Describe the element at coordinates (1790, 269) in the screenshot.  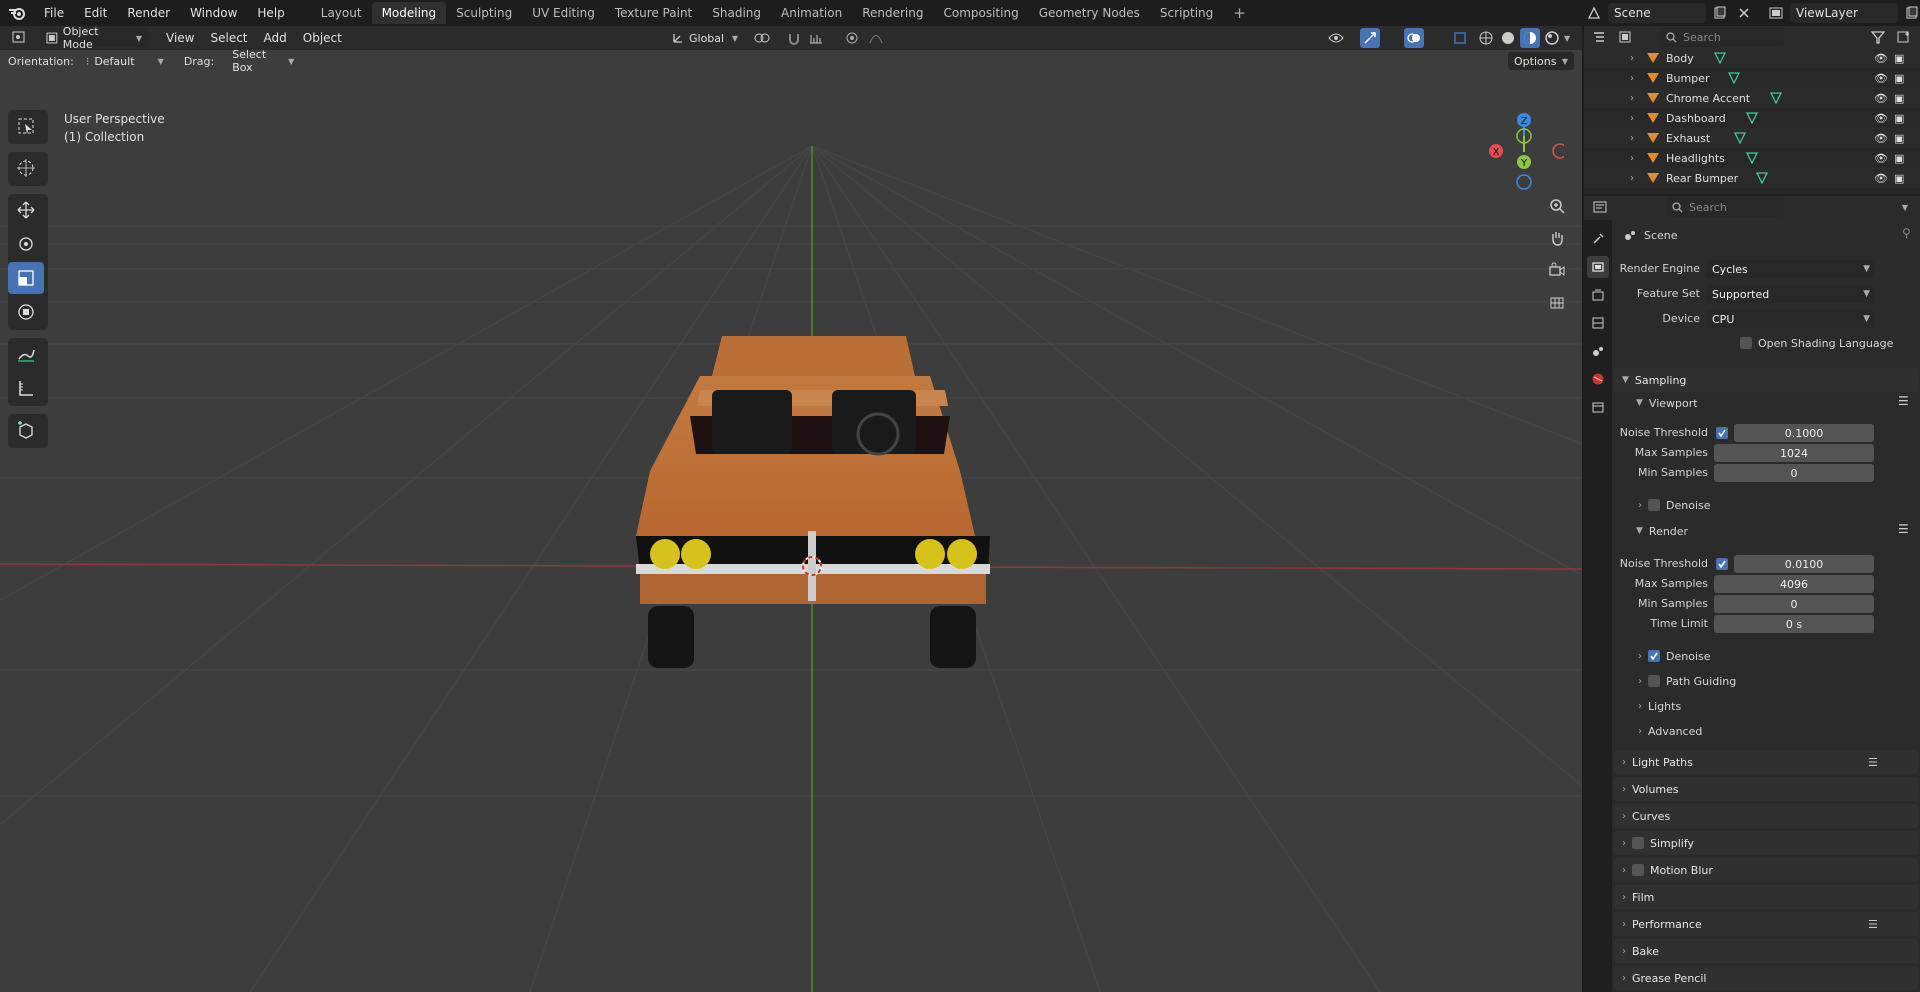
I see `render-engine-dropdown: Cycles ▼` at that location.